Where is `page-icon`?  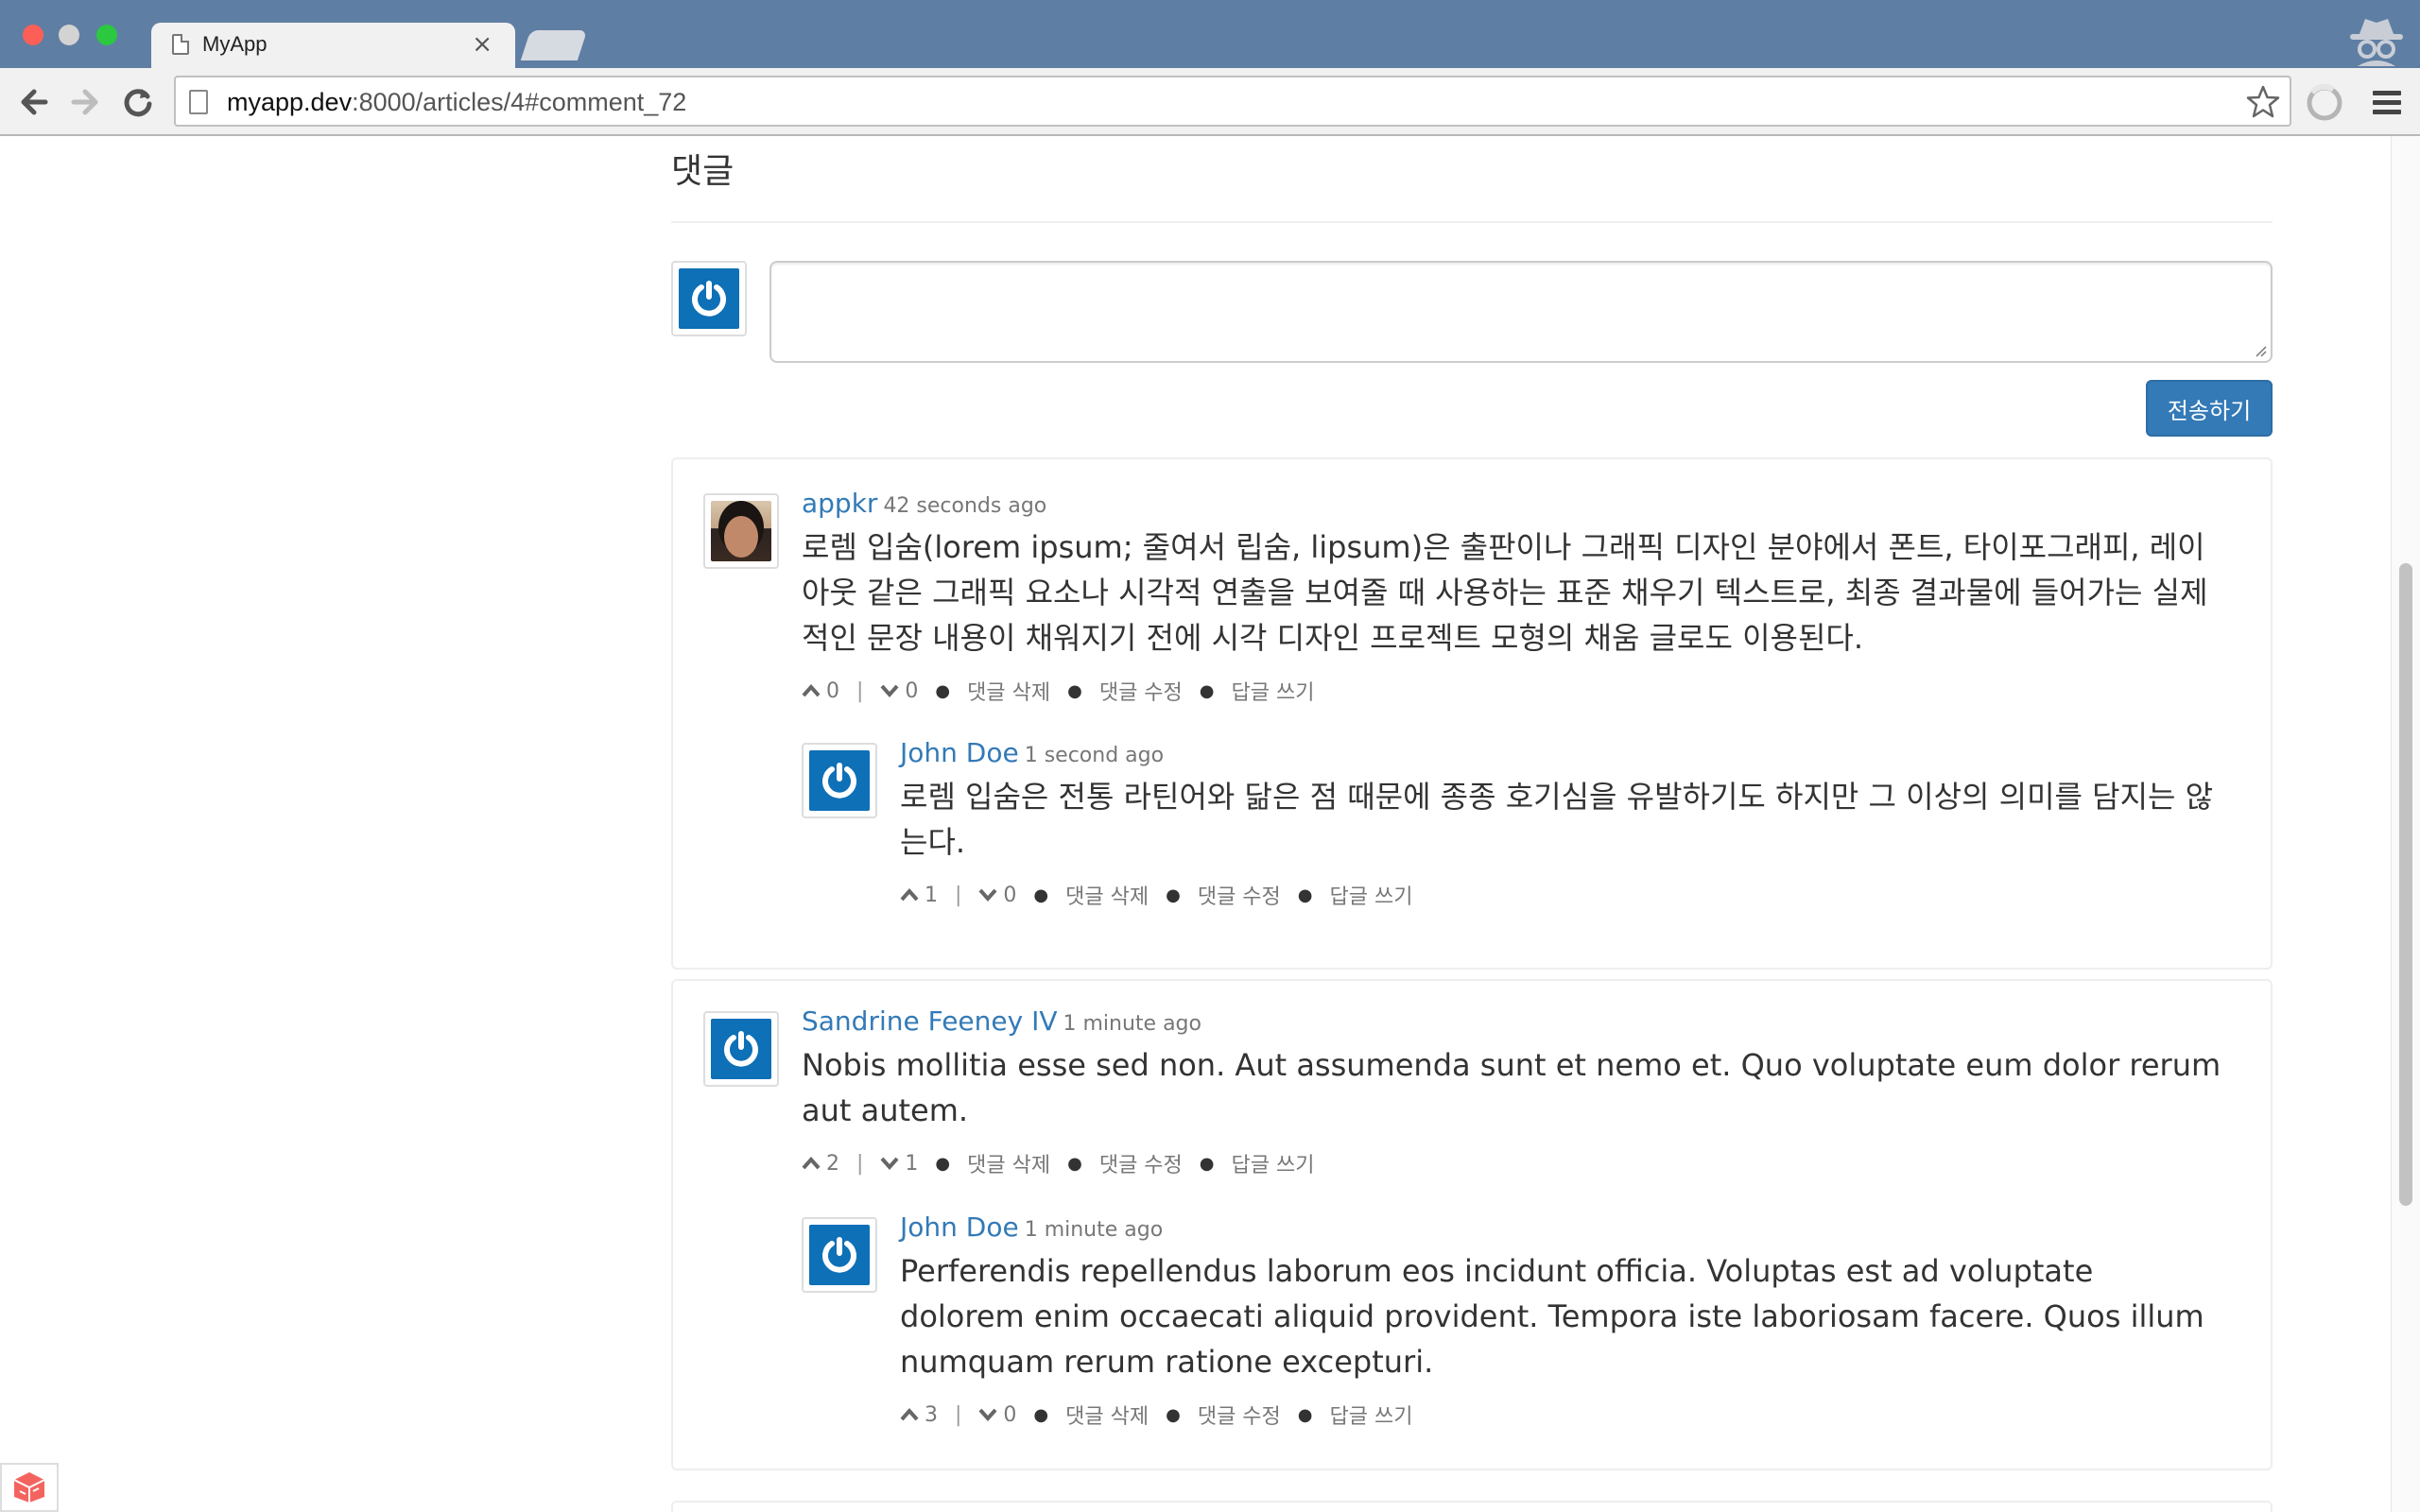
page-icon is located at coordinates (198, 102).